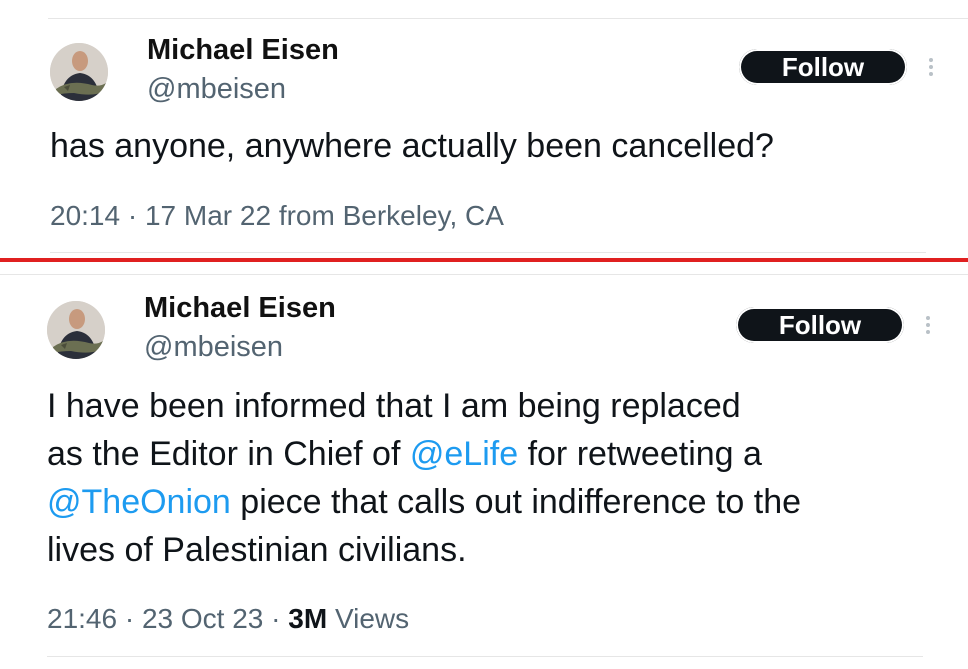 This screenshot has height=669, width=968. Describe the element at coordinates (277, 216) in the screenshot. I see `tweet-meta: 20:14 · 17 Mar 22 from Berkeley, CA` at that location.